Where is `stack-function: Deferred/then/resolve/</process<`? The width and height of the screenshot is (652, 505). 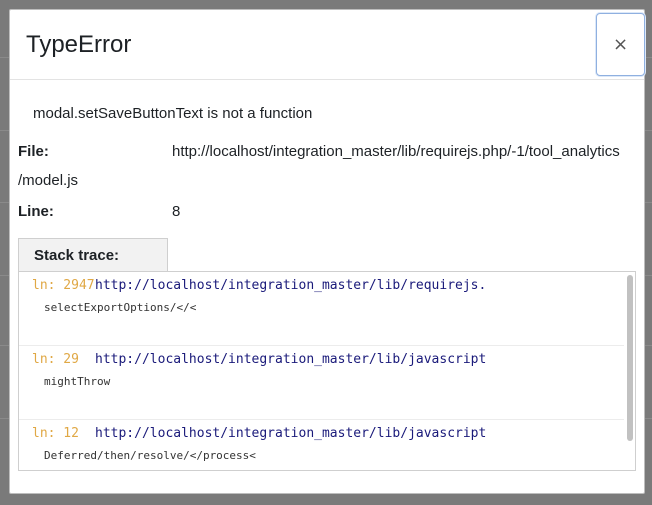
stack-function: Deferred/then/resolve/</process< is located at coordinates (150, 455).